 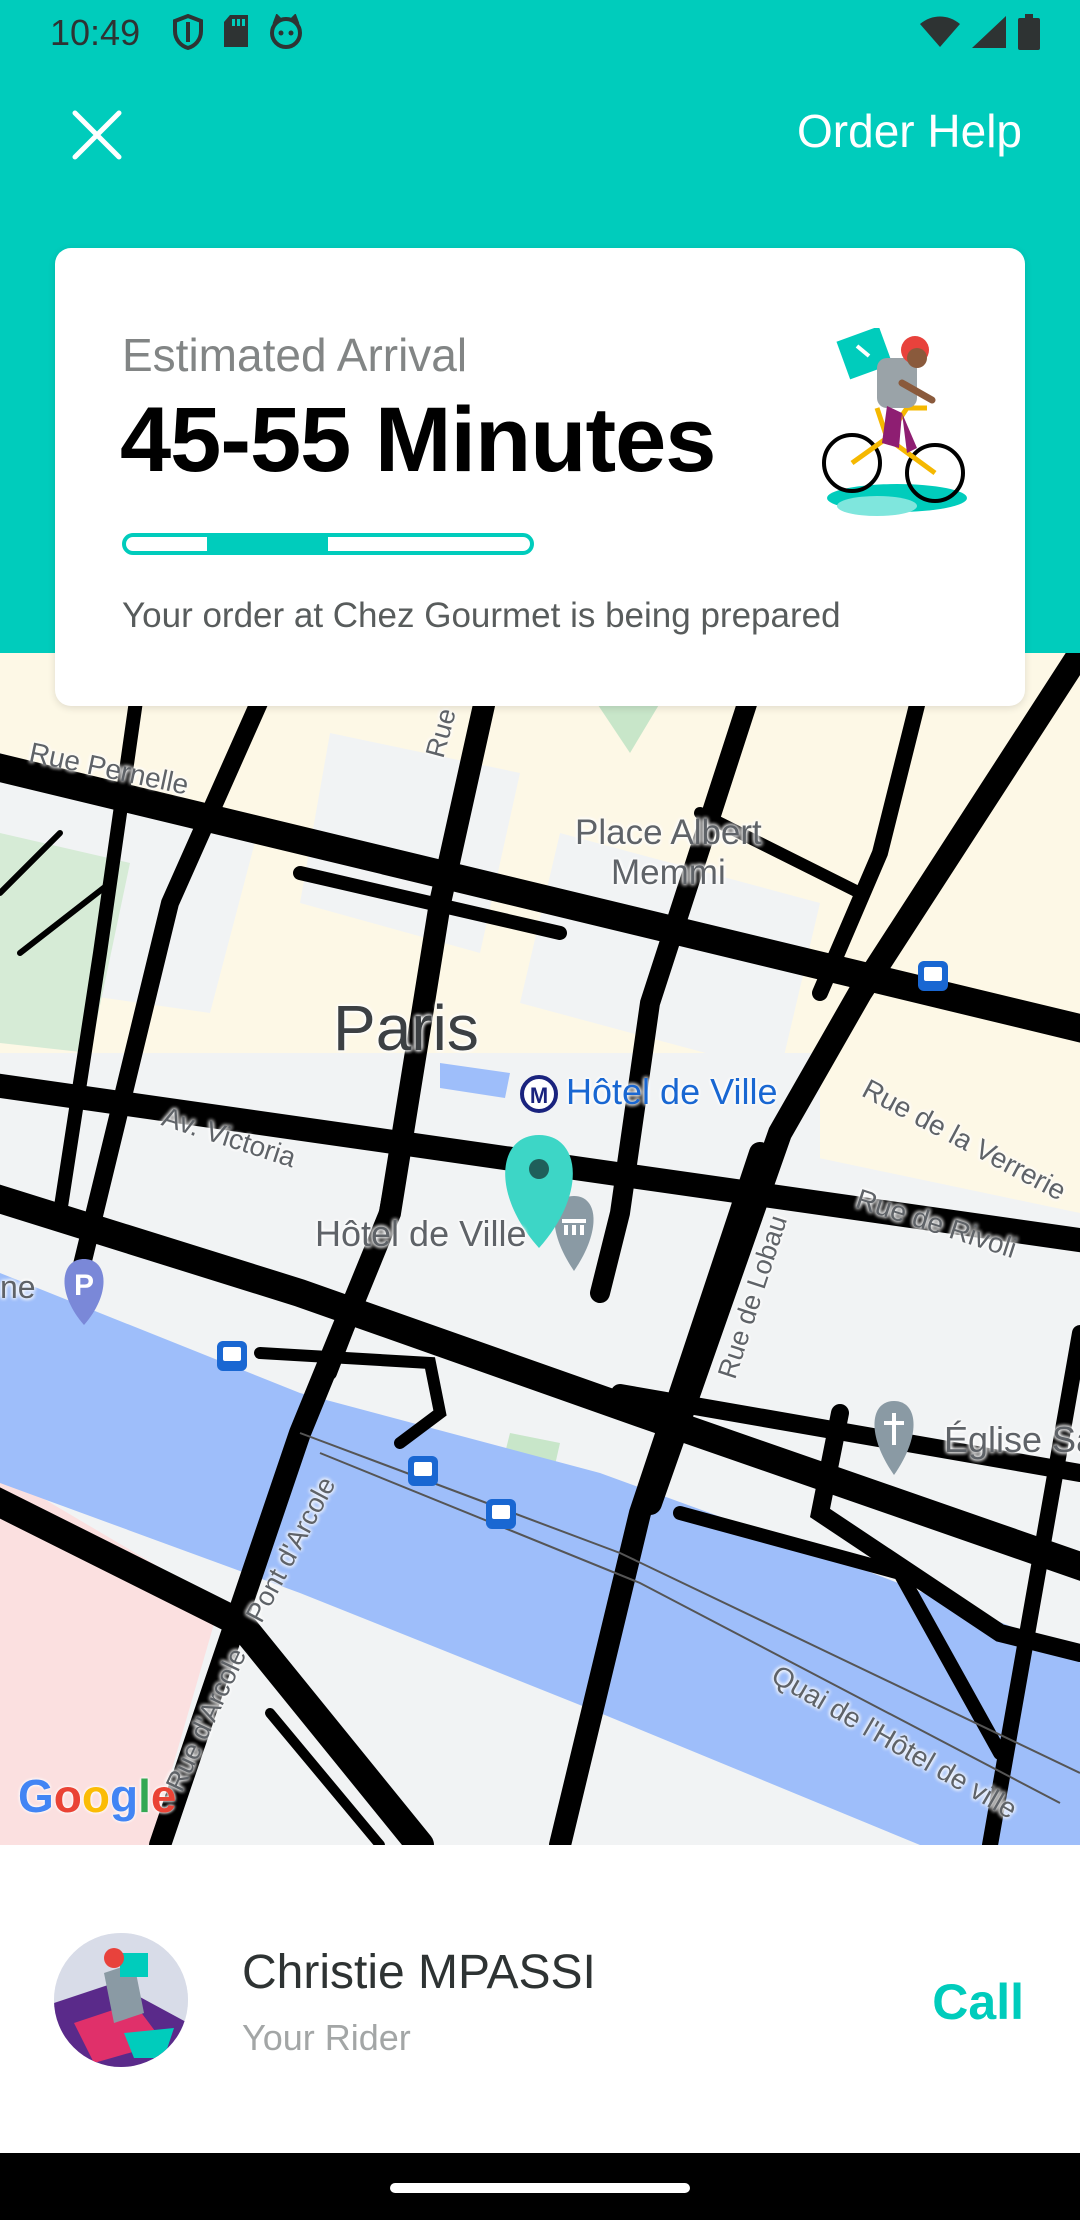 I want to click on map-label-metro-station: Hôtel de Ville, so click(x=672, y=1091).